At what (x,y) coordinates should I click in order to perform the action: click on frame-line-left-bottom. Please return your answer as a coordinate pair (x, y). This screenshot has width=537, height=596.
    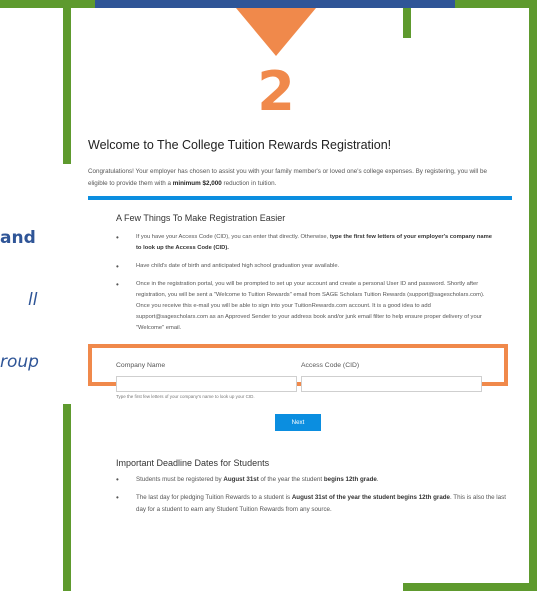
    Looking at the image, I should click on (67, 497).